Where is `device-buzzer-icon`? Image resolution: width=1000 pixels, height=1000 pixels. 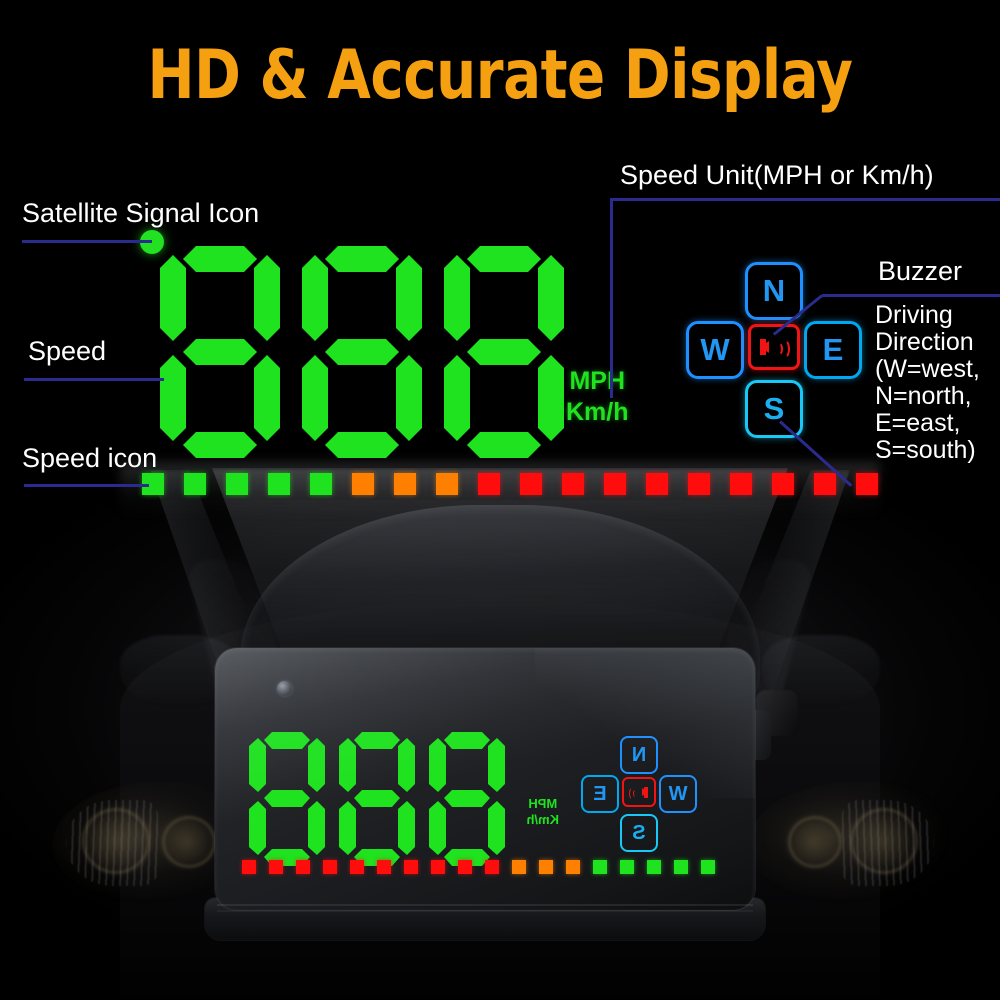 device-buzzer-icon is located at coordinates (639, 792).